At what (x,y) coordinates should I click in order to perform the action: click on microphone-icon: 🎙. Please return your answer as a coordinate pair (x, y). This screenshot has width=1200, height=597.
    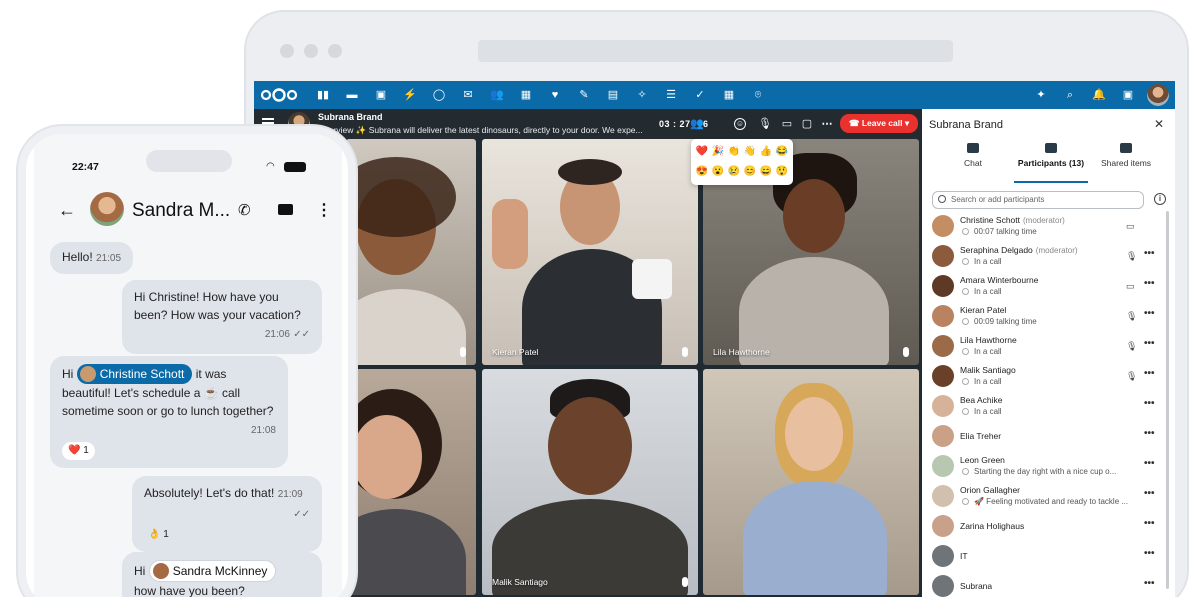
    Looking at the image, I should click on (1132, 316).